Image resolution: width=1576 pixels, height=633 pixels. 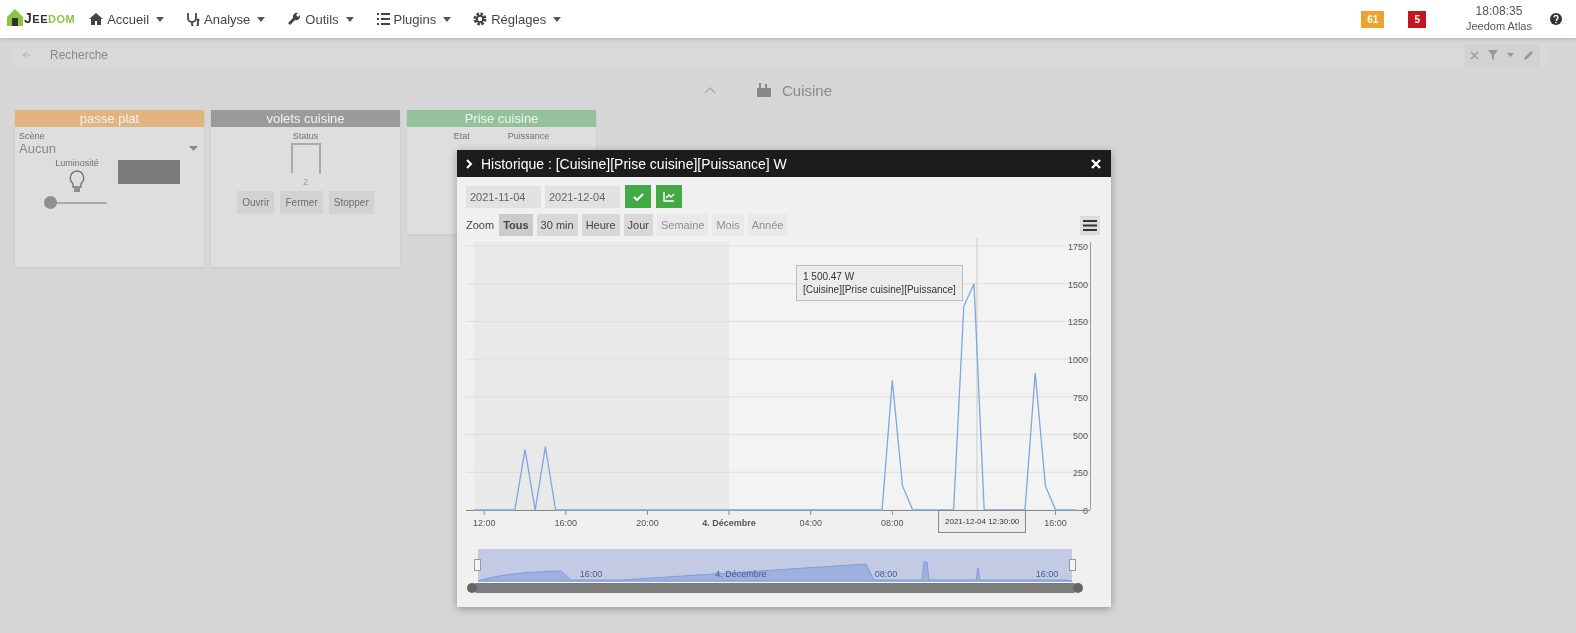 I want to click on navigator-drawing, so click(x=775, y=565).